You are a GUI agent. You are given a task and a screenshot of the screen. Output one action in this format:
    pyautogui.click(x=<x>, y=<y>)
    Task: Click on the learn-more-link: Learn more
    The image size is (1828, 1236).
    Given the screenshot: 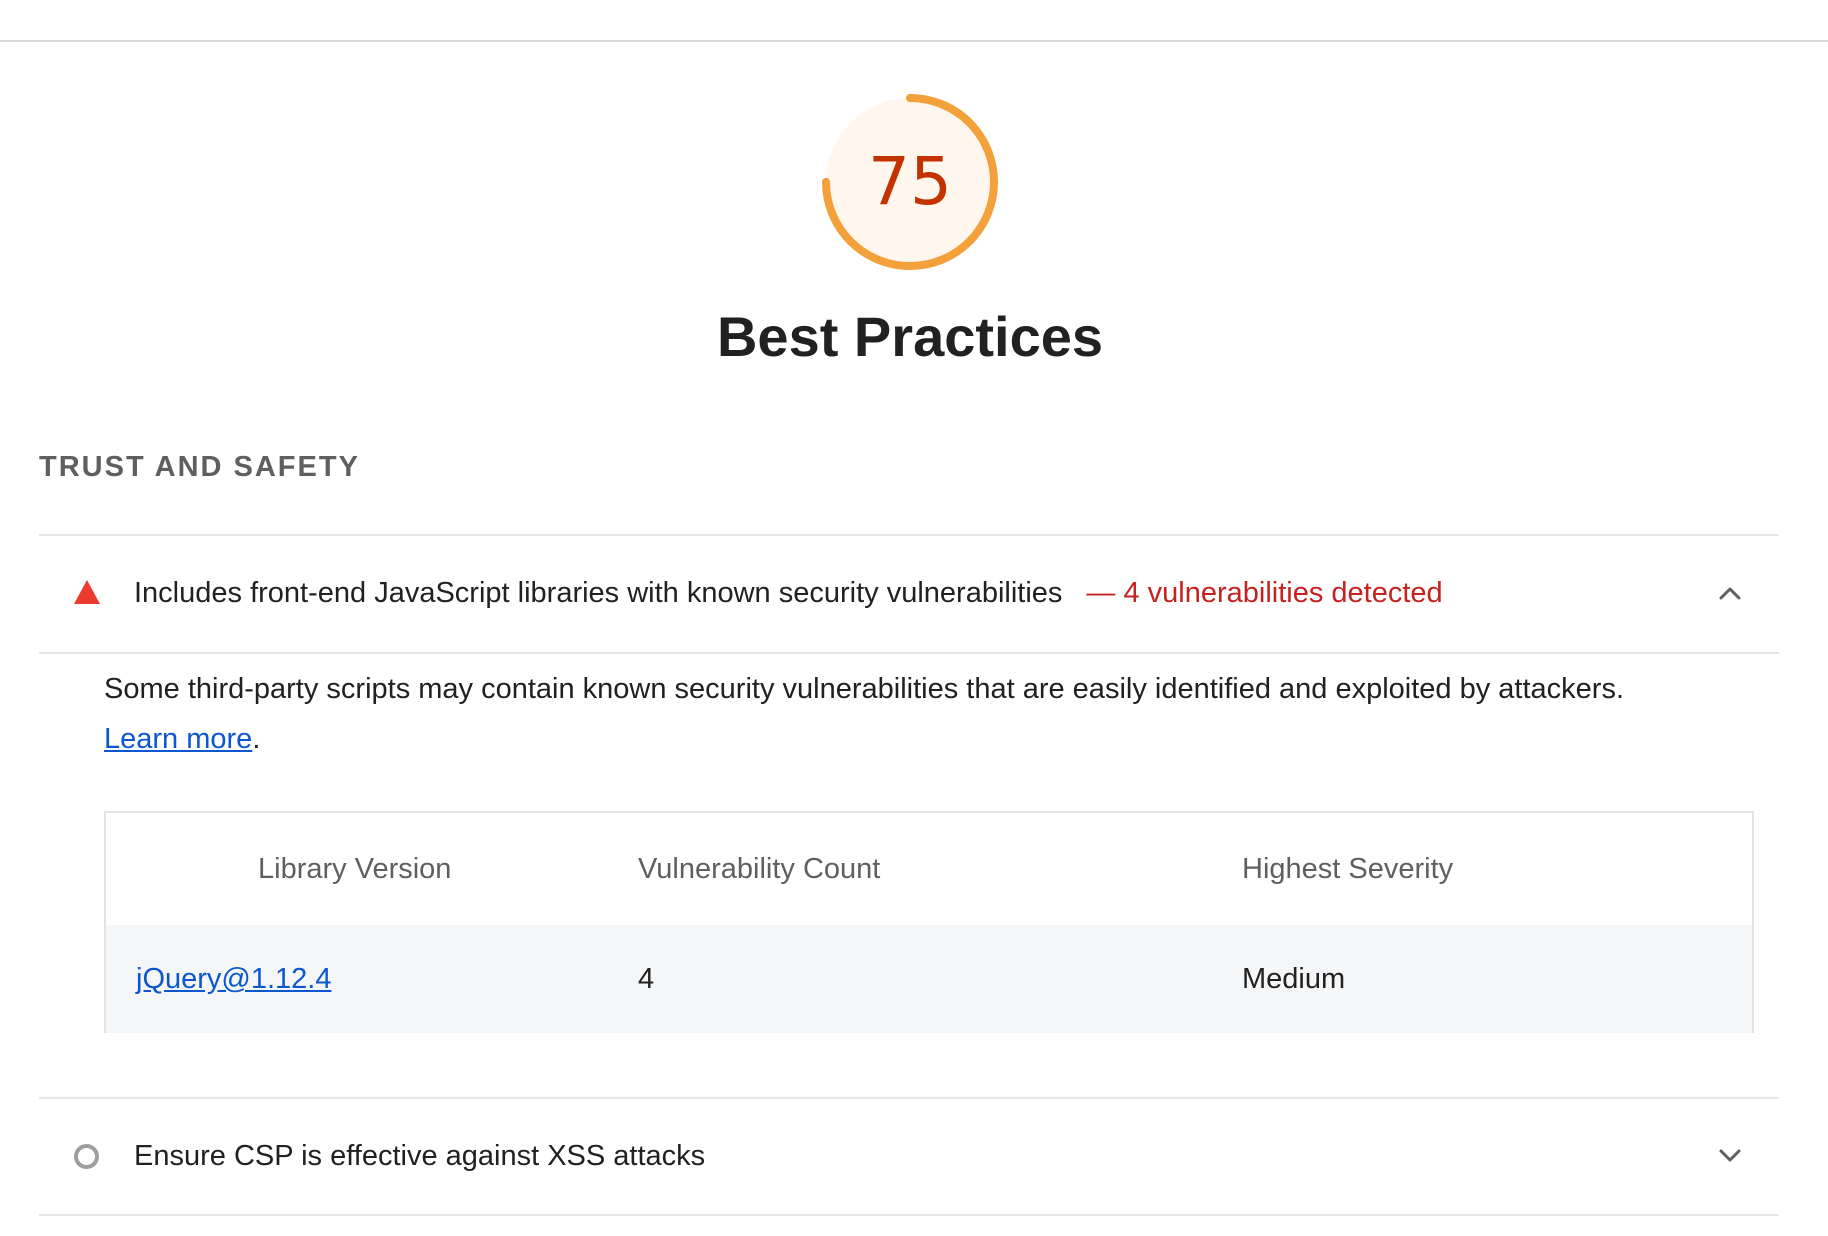 What is the action you would take?
    pyautogui.click(x=178, y=739)
    